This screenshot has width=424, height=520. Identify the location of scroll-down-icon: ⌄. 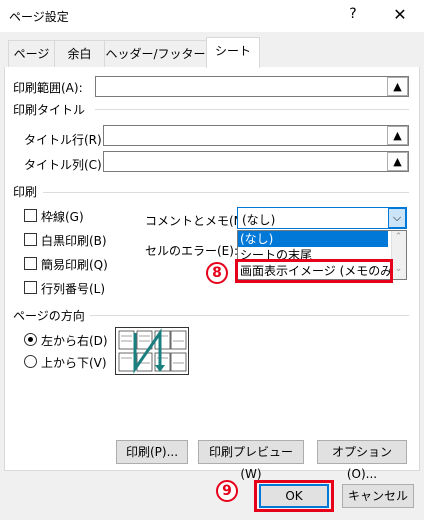
(398, 269).